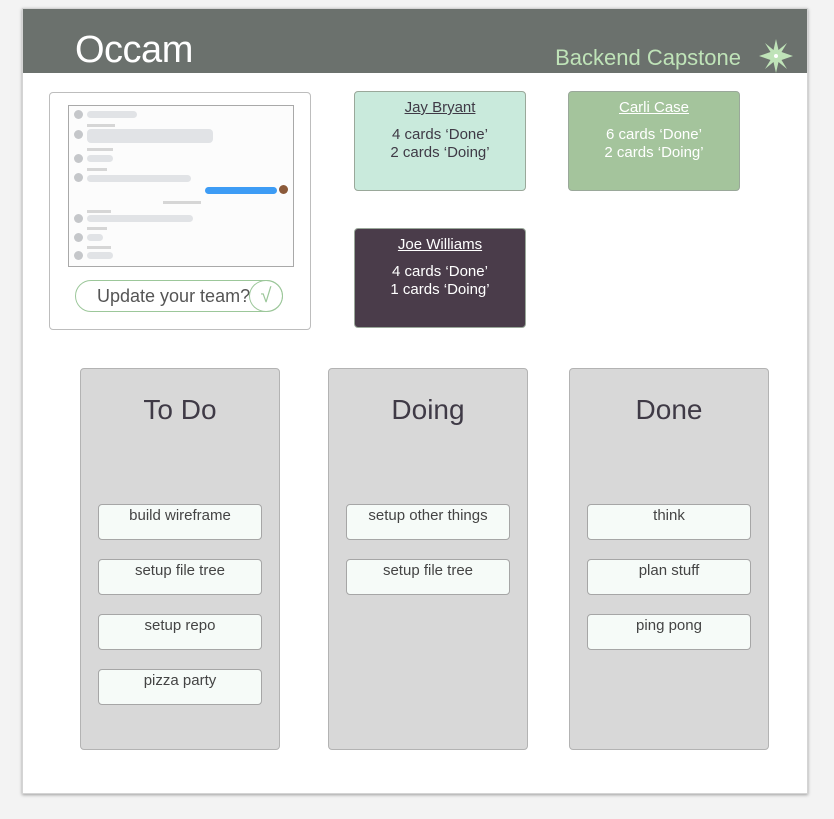 This screenshot has width=834, height=819. What do you see at coordinates (776, 56) in the screenshot?
I see `starburst-icon` at bounding box center [776, 56].